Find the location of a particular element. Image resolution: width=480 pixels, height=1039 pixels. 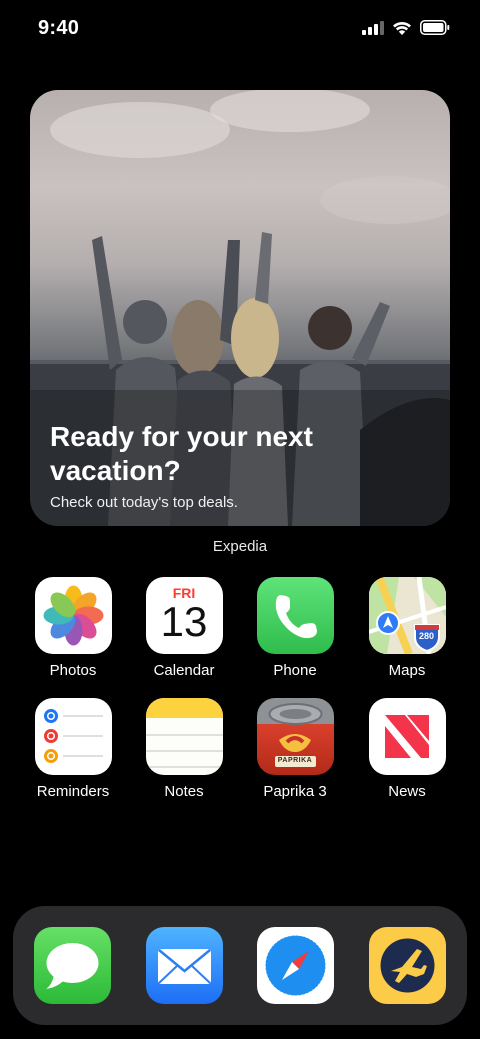

app-maps: 280 Maps is located at coordinates (407, 628).